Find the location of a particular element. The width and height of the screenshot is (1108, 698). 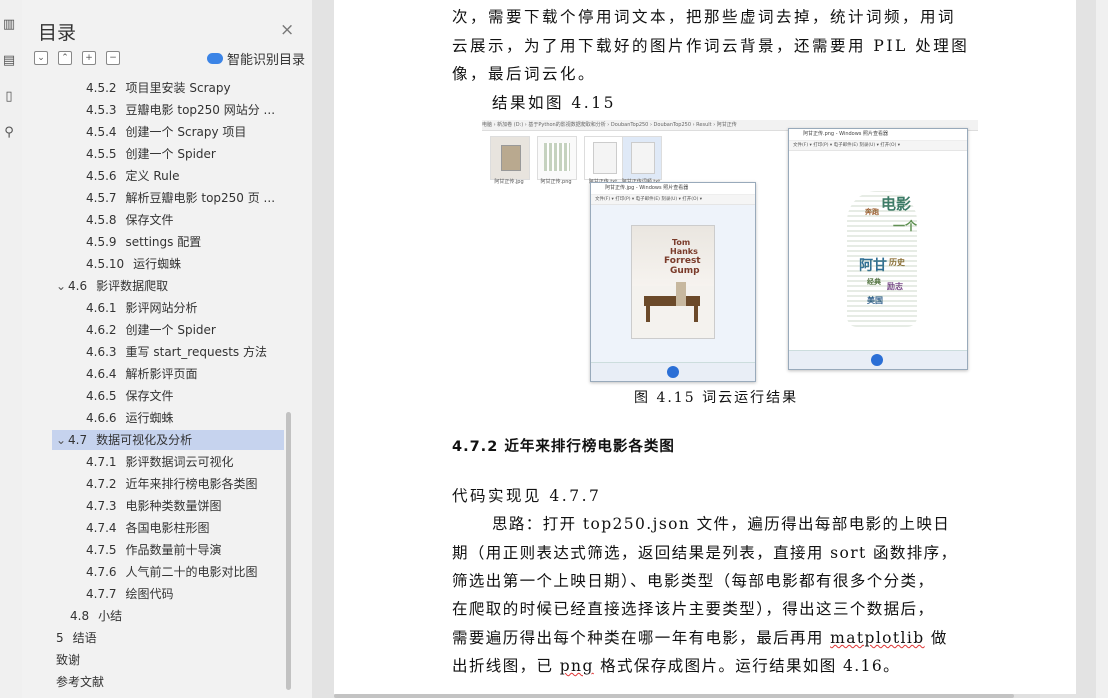

toc-item-label: 近年来排行榜电影各类图 is located at coordinates (191, 484).